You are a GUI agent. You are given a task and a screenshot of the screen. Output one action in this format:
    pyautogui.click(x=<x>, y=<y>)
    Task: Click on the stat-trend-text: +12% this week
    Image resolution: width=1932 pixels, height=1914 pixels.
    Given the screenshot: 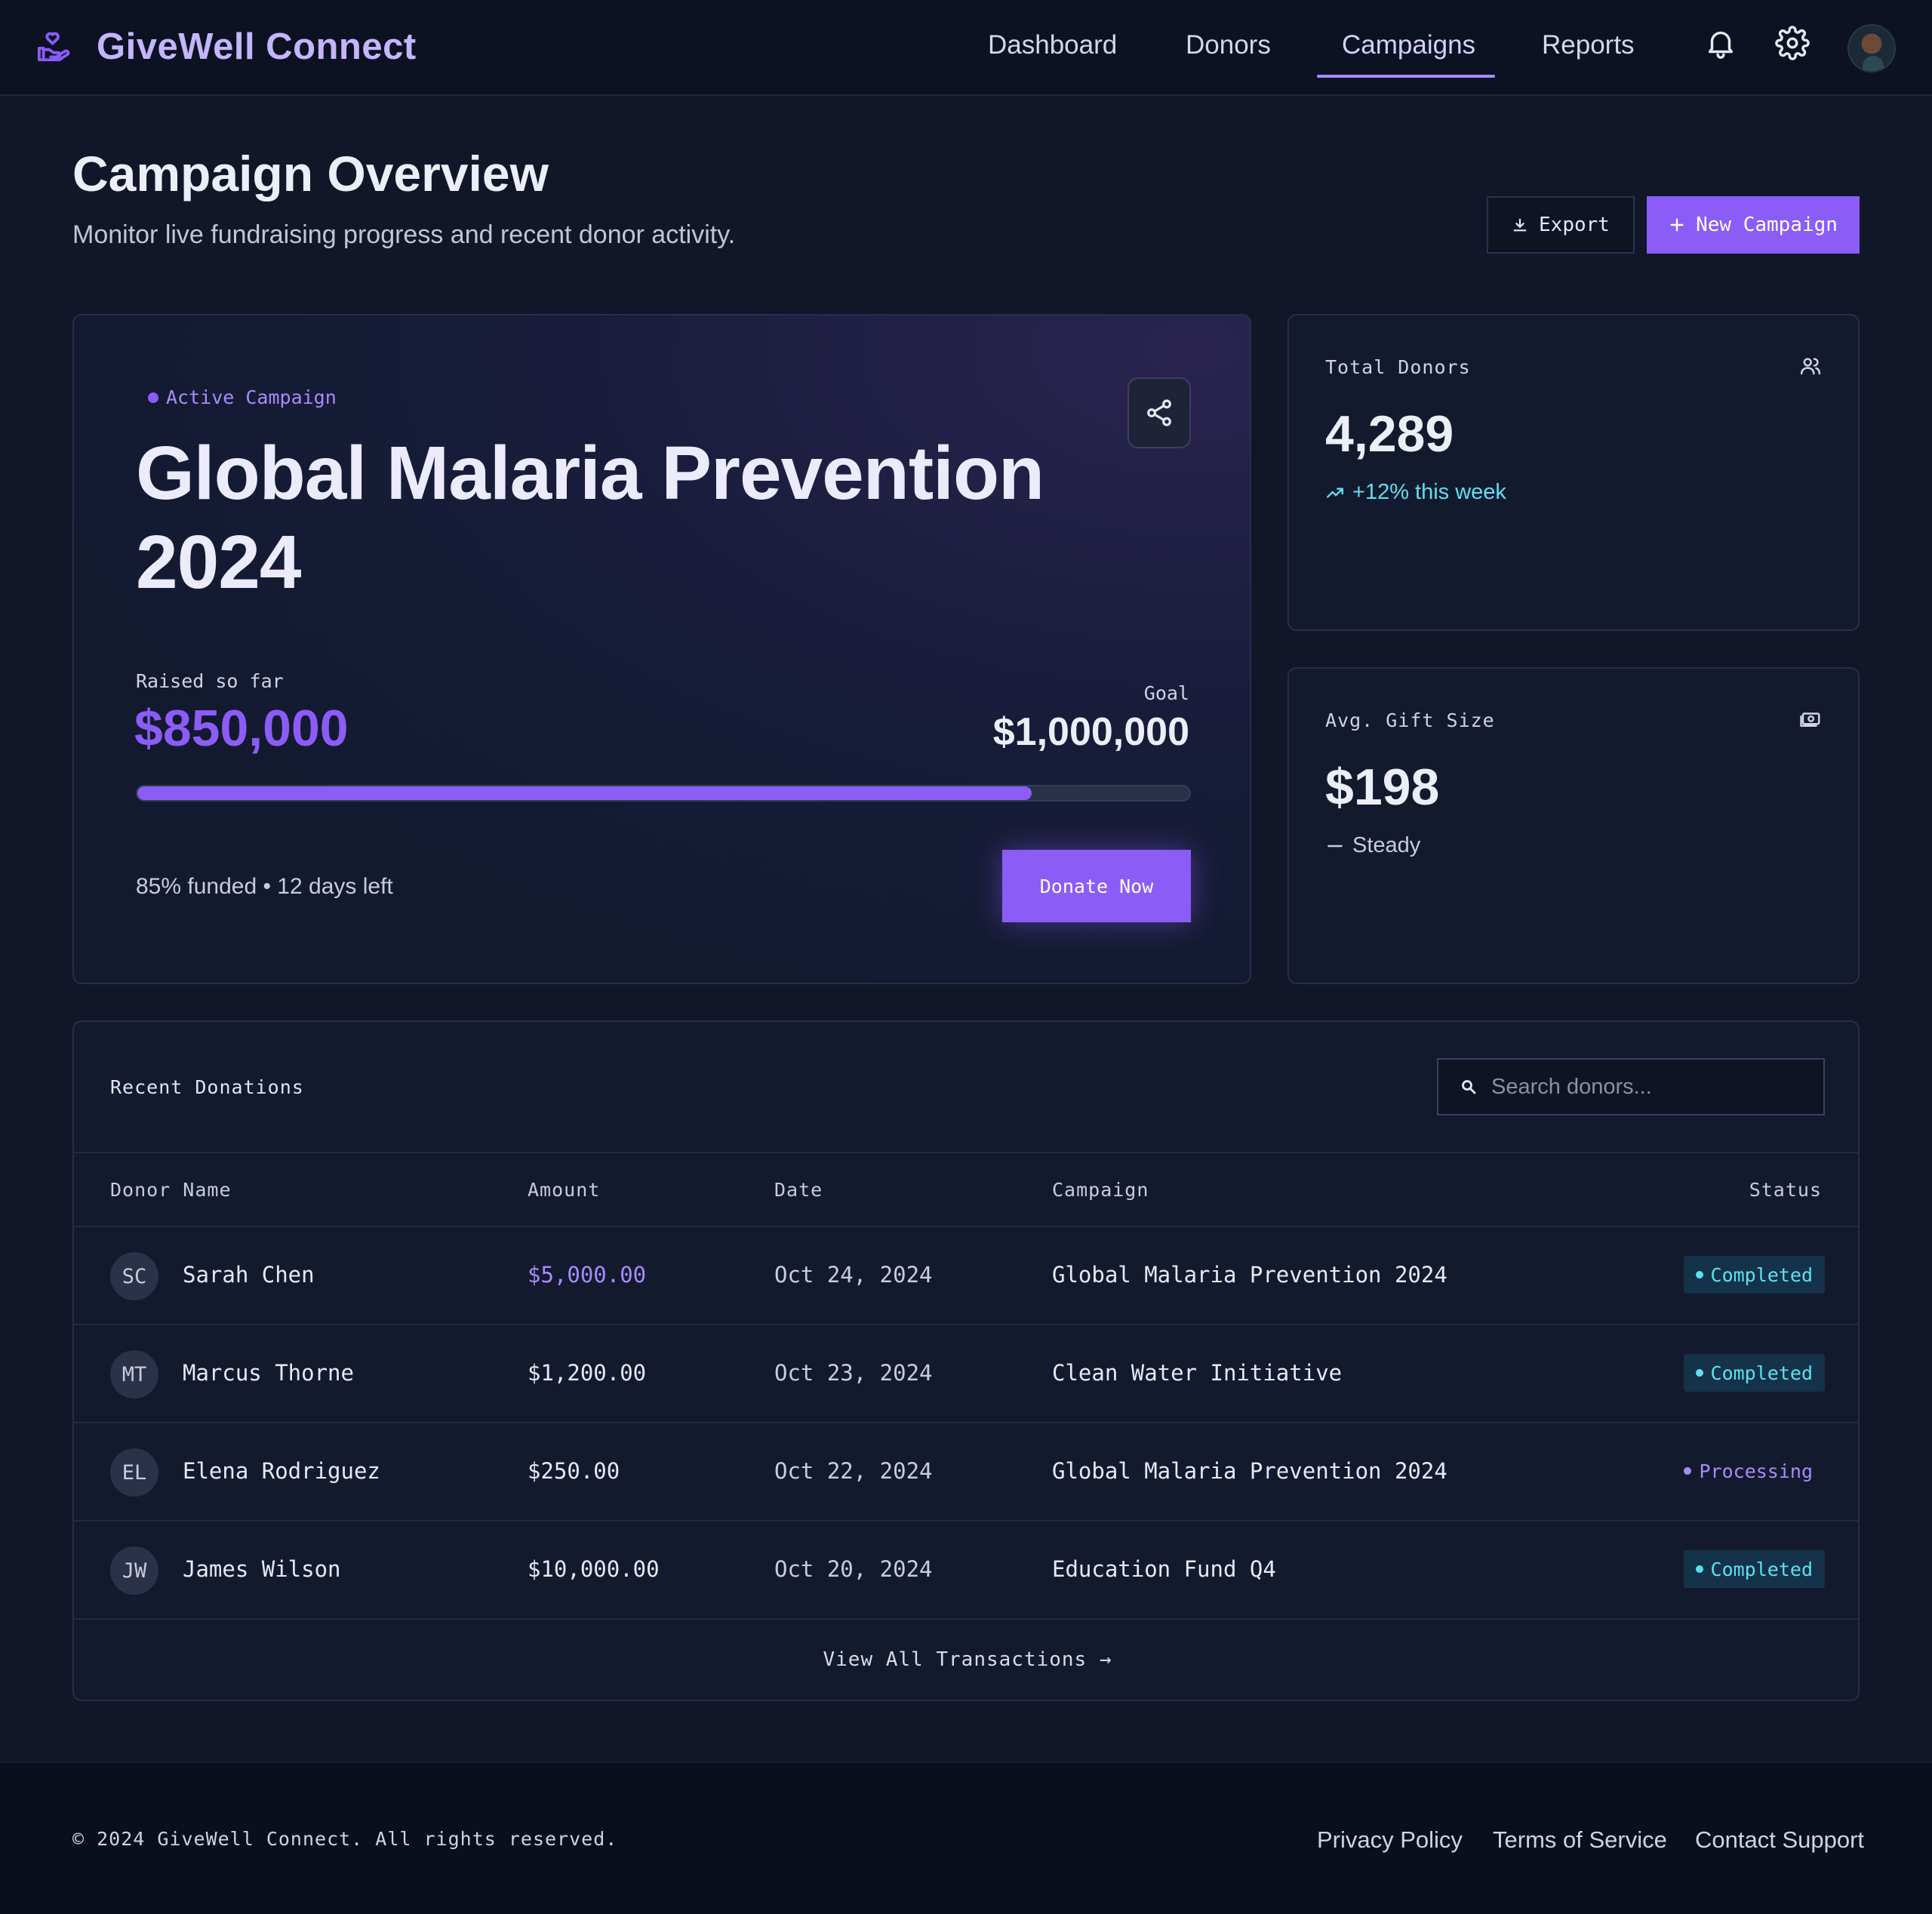 What is the action you would take?
    pyautogui.click(x=1429, y=492)
    